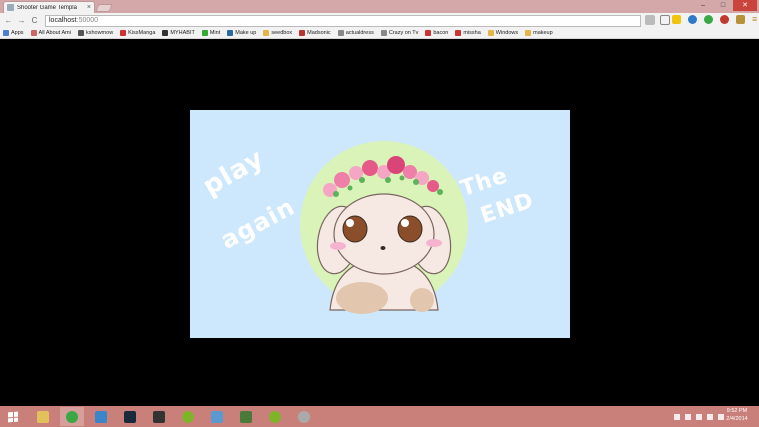  Describe the element at coordinates (688, 416) in the screenshot. I see `tray-flag-icon` at that location.